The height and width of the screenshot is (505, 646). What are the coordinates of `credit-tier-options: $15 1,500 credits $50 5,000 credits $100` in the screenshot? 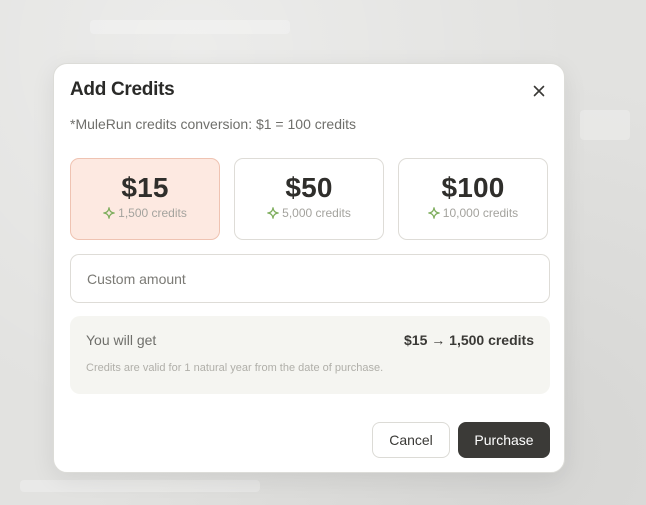 It's located at (310, 200).